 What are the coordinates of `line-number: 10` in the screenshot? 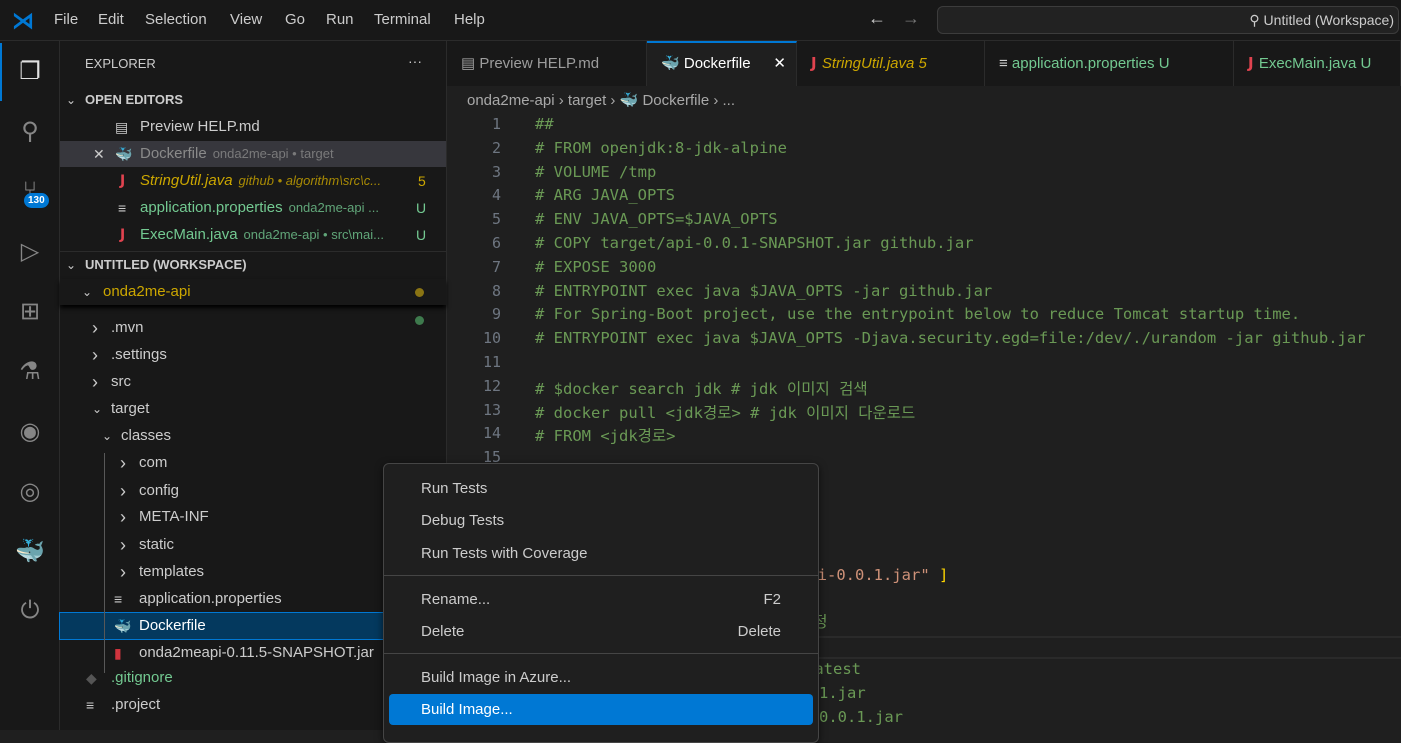 It's located at (491, 338).